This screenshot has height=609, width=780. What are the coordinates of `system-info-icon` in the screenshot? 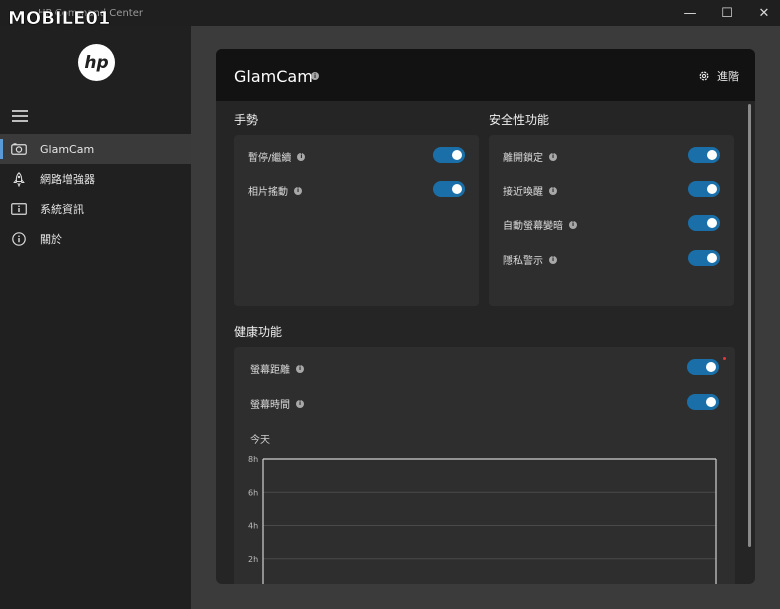 It's located at (19, 209).